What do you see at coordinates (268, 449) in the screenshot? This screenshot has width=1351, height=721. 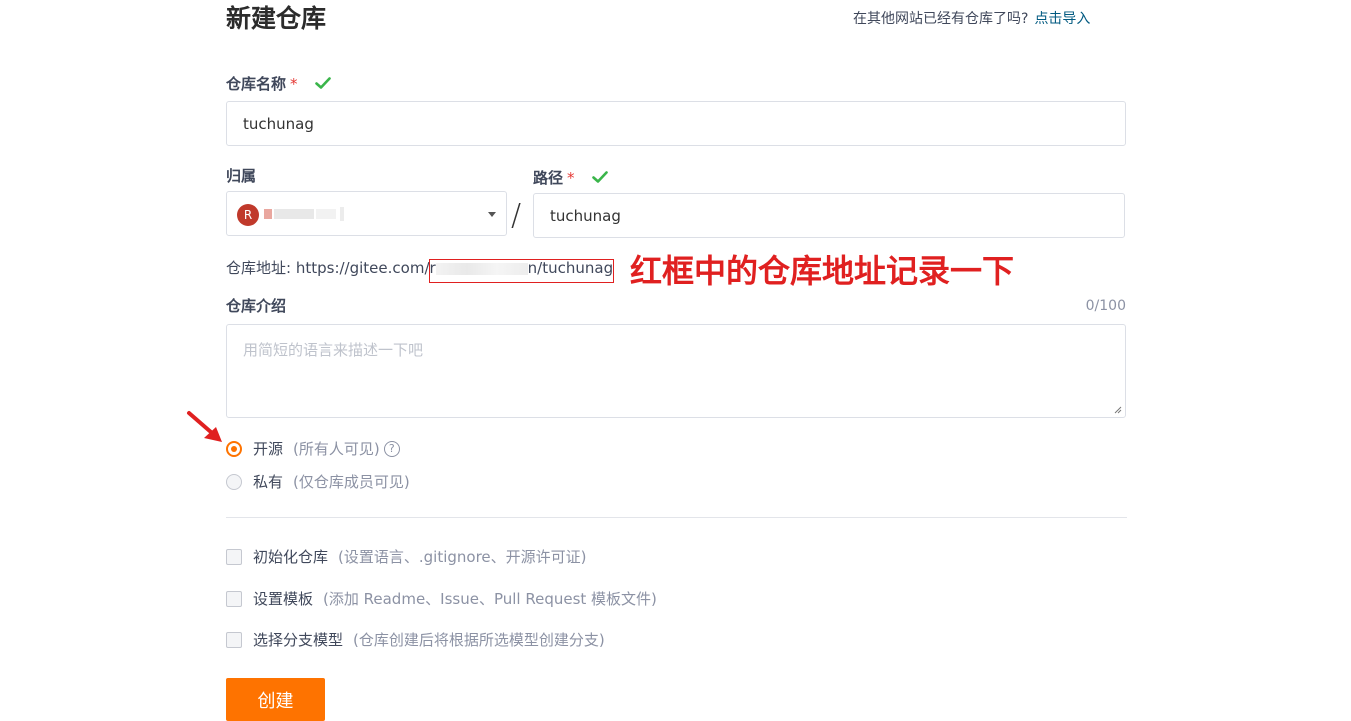 I see `visibility-public-label: 开源` at bounding box center [268, 449].